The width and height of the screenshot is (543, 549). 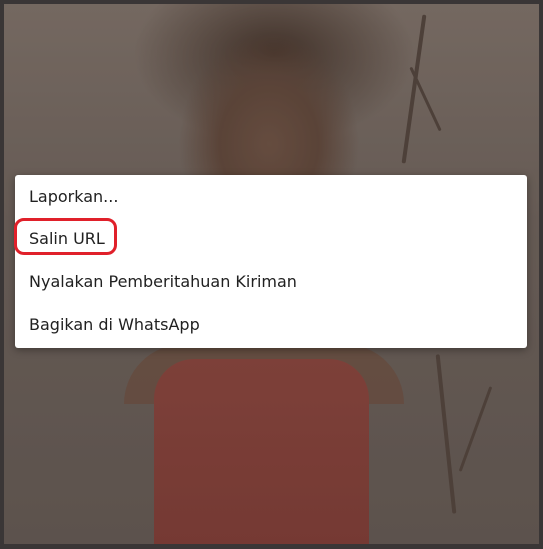 What do you see at coordinates (271, 238) in the screenshot?
I see `menu-item-copy-url: Salin URL` at bounding box center [271, 238].